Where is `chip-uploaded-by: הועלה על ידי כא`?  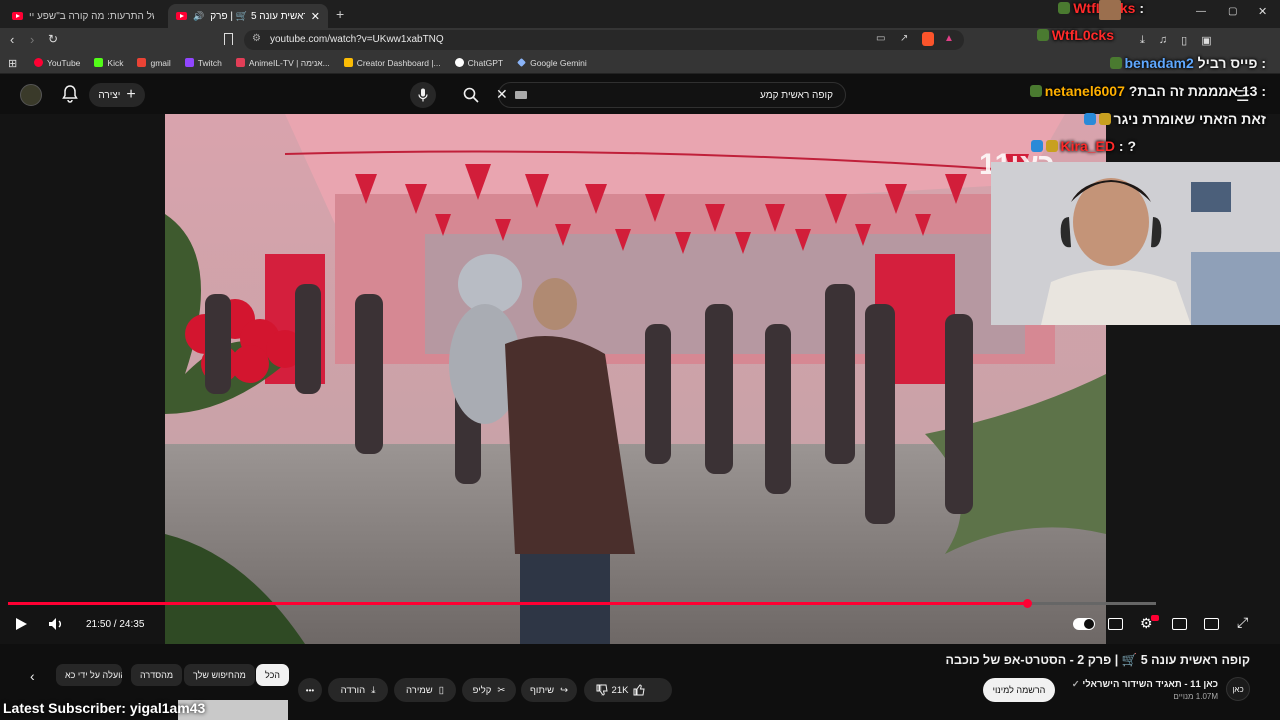 chip-uploaded-by: הועלה על ידי כא is located at coordinates (89, 675).